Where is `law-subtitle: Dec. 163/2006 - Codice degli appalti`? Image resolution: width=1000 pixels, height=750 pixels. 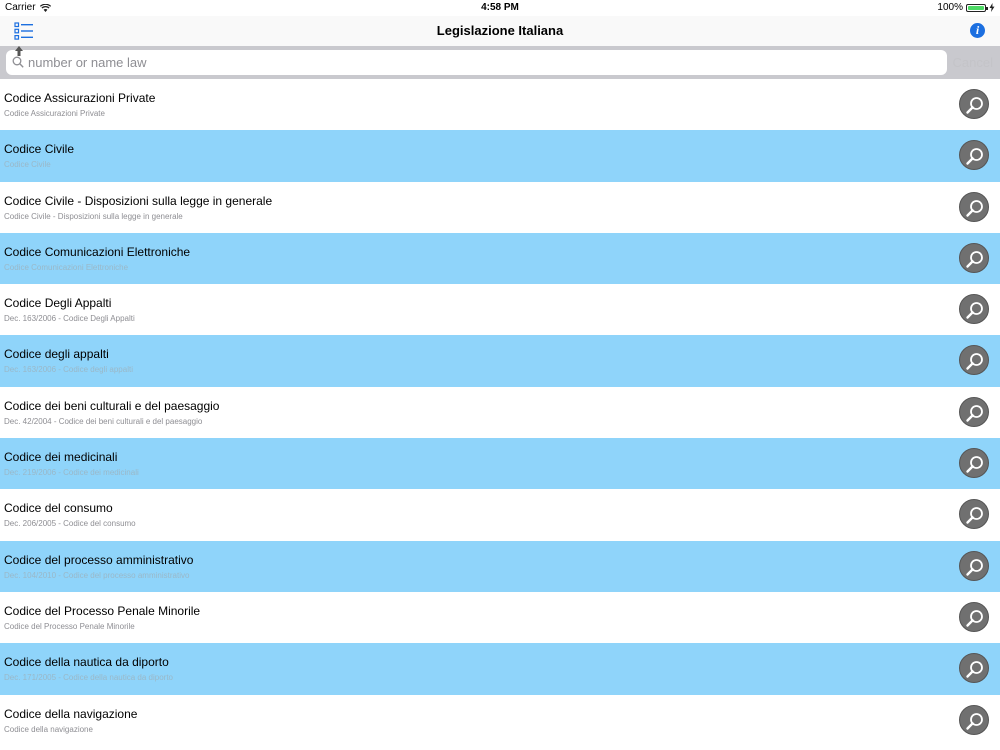
law-subtitle: Dec. 163/2006 - Codice degli appalti is located at coordinates (68, 370).